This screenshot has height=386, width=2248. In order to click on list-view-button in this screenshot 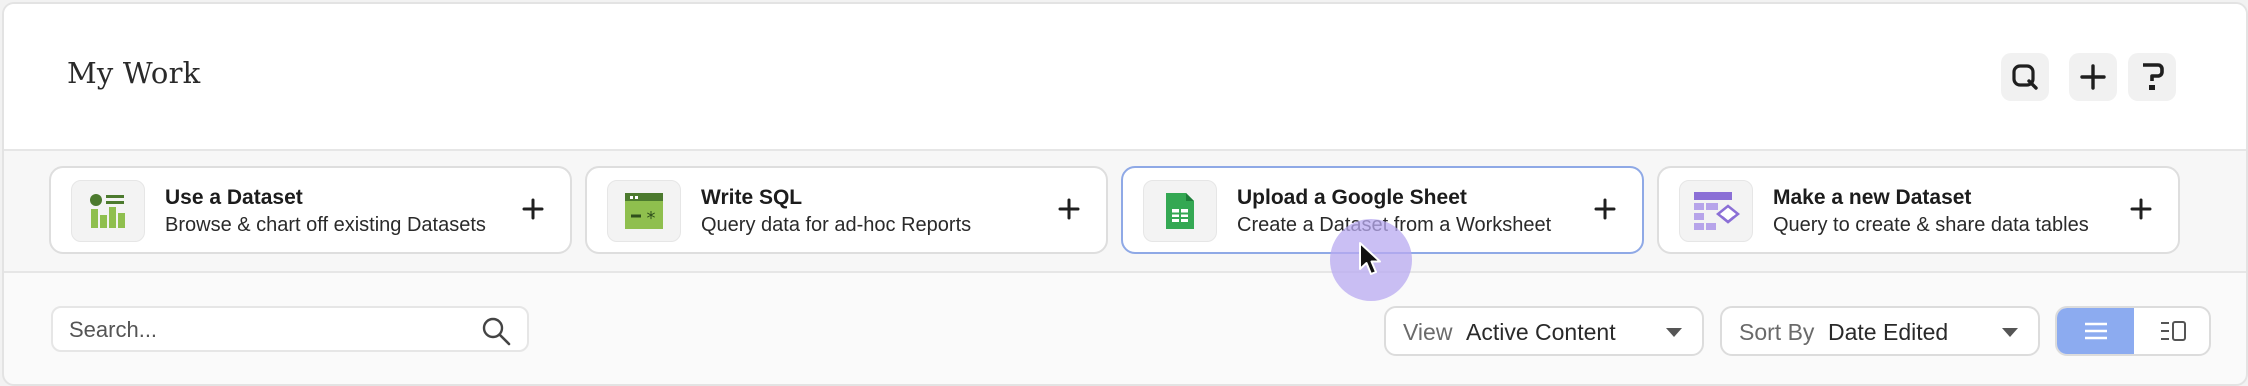, I will do `click(2095, 331)`.